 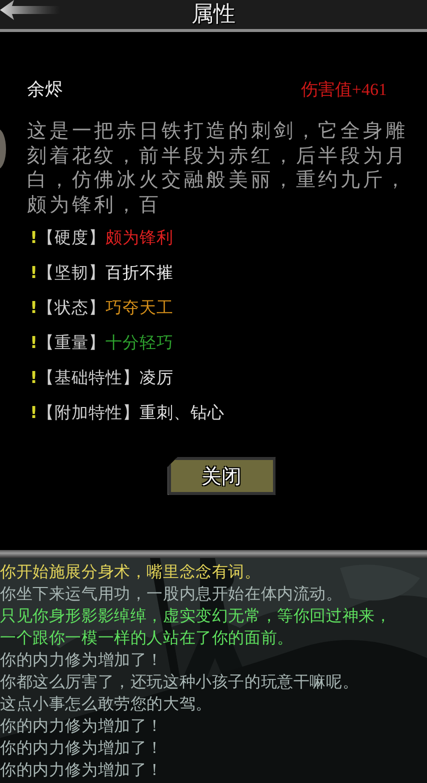 What do you see at coordinates (140, 308) in the screenshot?
I see `attribute-value: 巧夺天工` at bounding box center [140, 308].